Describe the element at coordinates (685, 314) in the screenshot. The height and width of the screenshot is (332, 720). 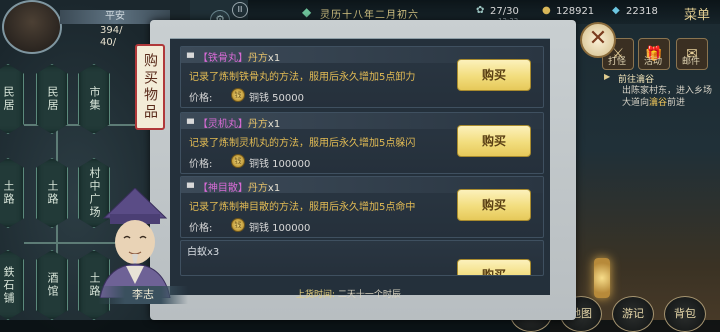
I see `nav-bag-button: 背包` at that location.